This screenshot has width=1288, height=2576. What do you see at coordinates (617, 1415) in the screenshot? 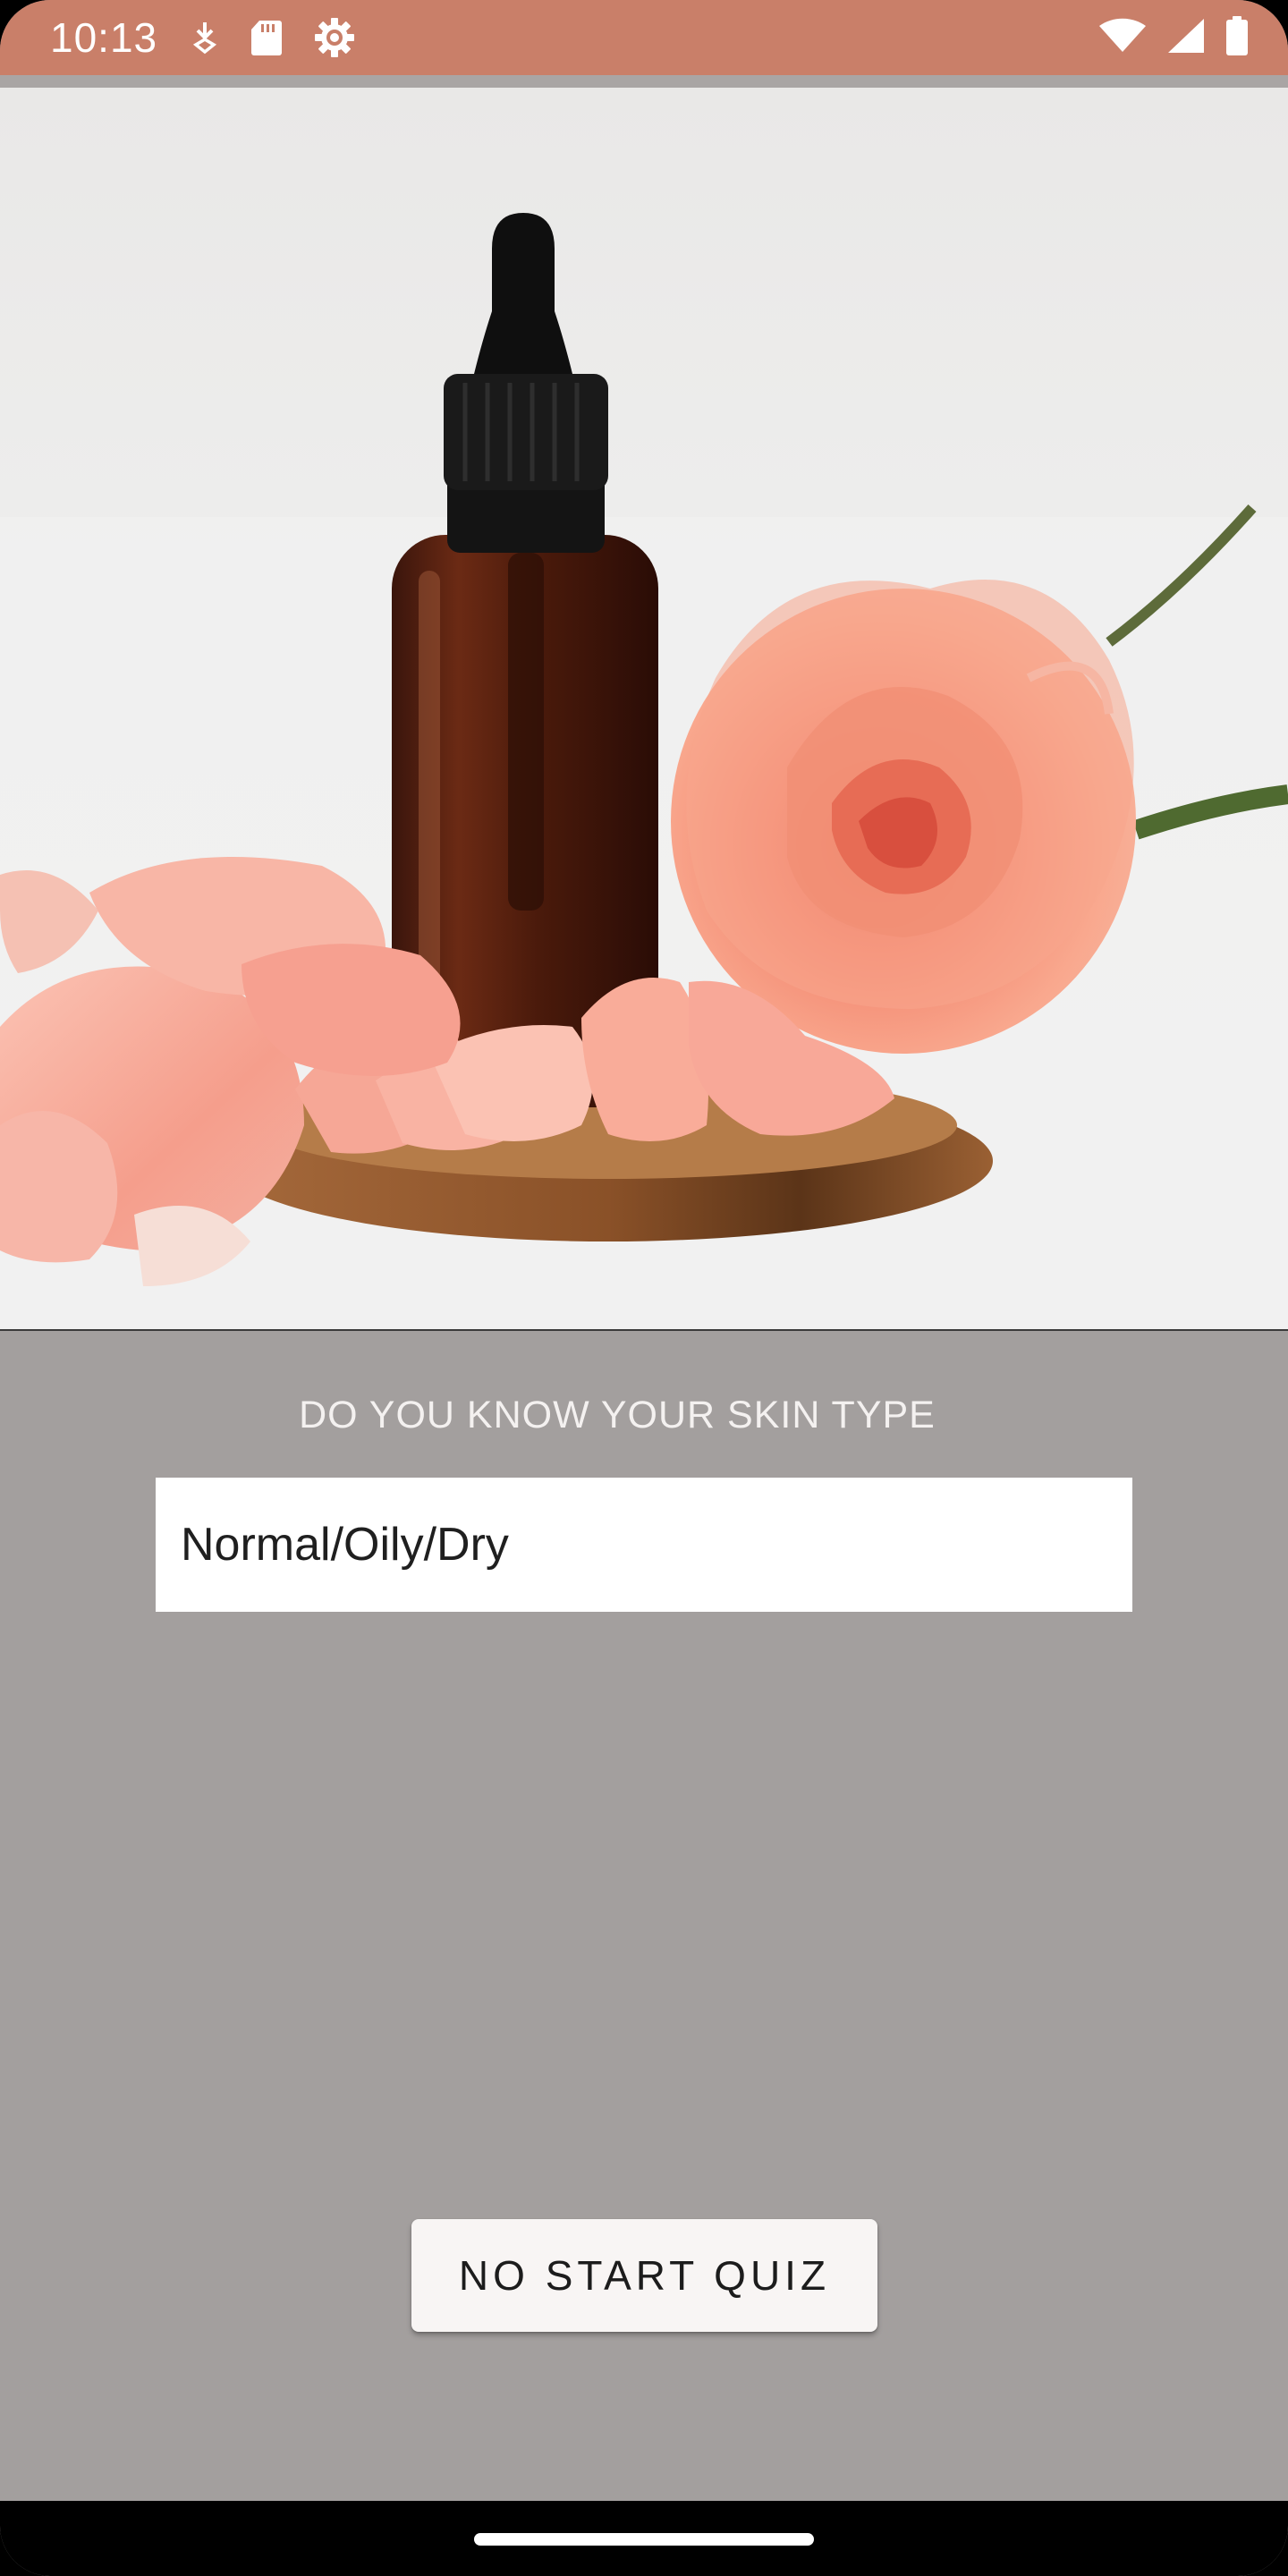
I see `skin-type-question: DO YOU KNOW YOUR SKIN TYPE` at bounding box center [617, 1415].